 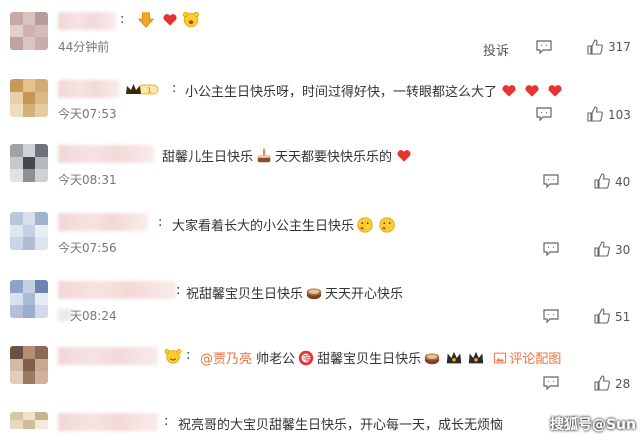 What do you see at coordinates (535, 359) in the screenshot?
I see `comment-image-link: 评论配图` at bounding box center [535, 359].